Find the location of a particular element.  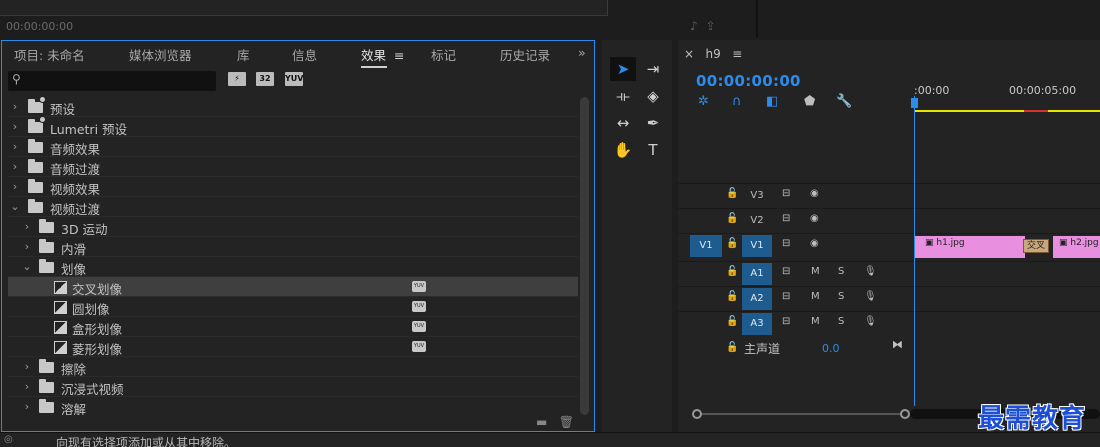

tree-row-iris-box: 盒形划像 YUV is located at coordinates (293, 327).